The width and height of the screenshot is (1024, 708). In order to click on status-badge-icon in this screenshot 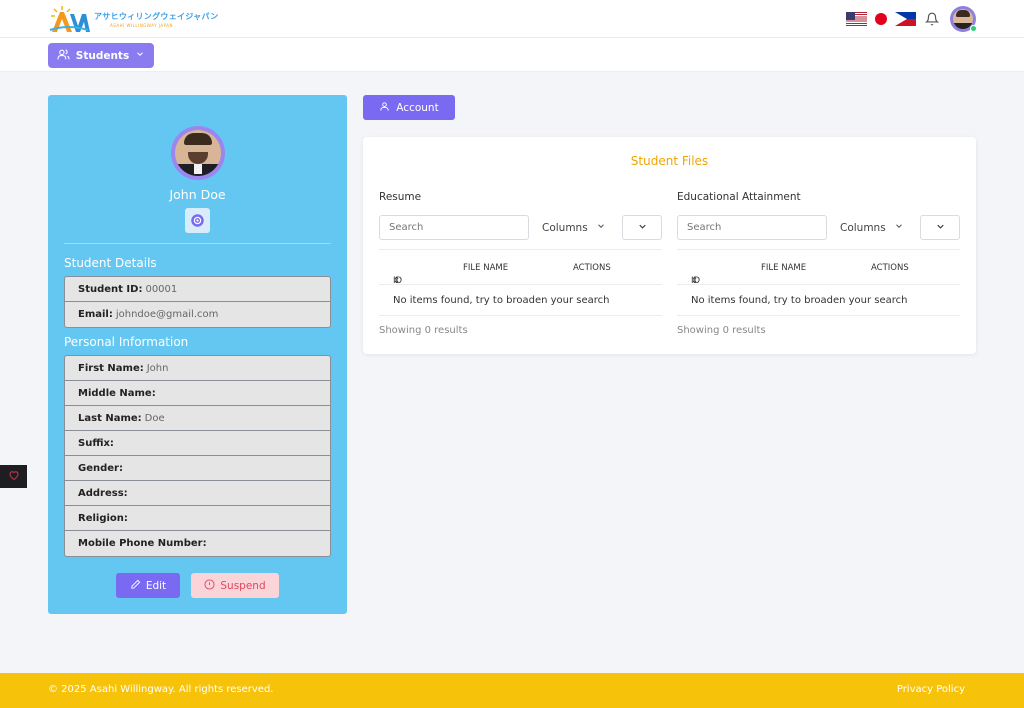, I will do `click(197, 220)`.